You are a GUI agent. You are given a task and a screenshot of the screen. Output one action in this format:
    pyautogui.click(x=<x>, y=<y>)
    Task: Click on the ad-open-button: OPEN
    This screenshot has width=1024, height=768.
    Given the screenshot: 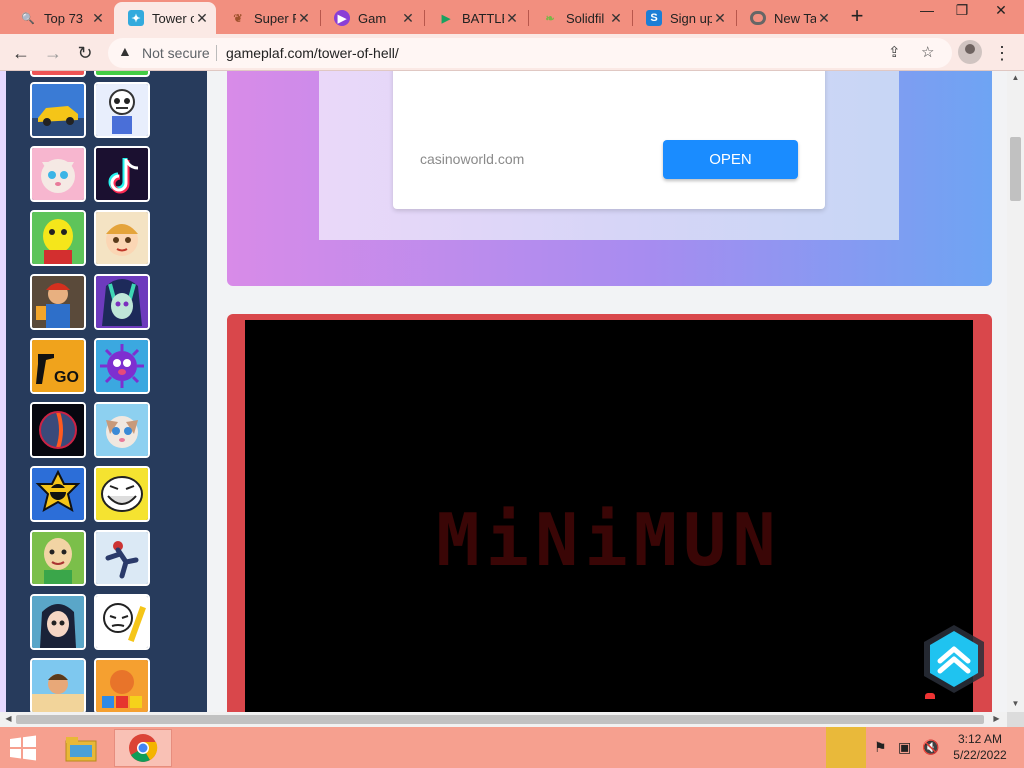 What is the action you would take?
    pyautogui.click(x=730, y=159)
    